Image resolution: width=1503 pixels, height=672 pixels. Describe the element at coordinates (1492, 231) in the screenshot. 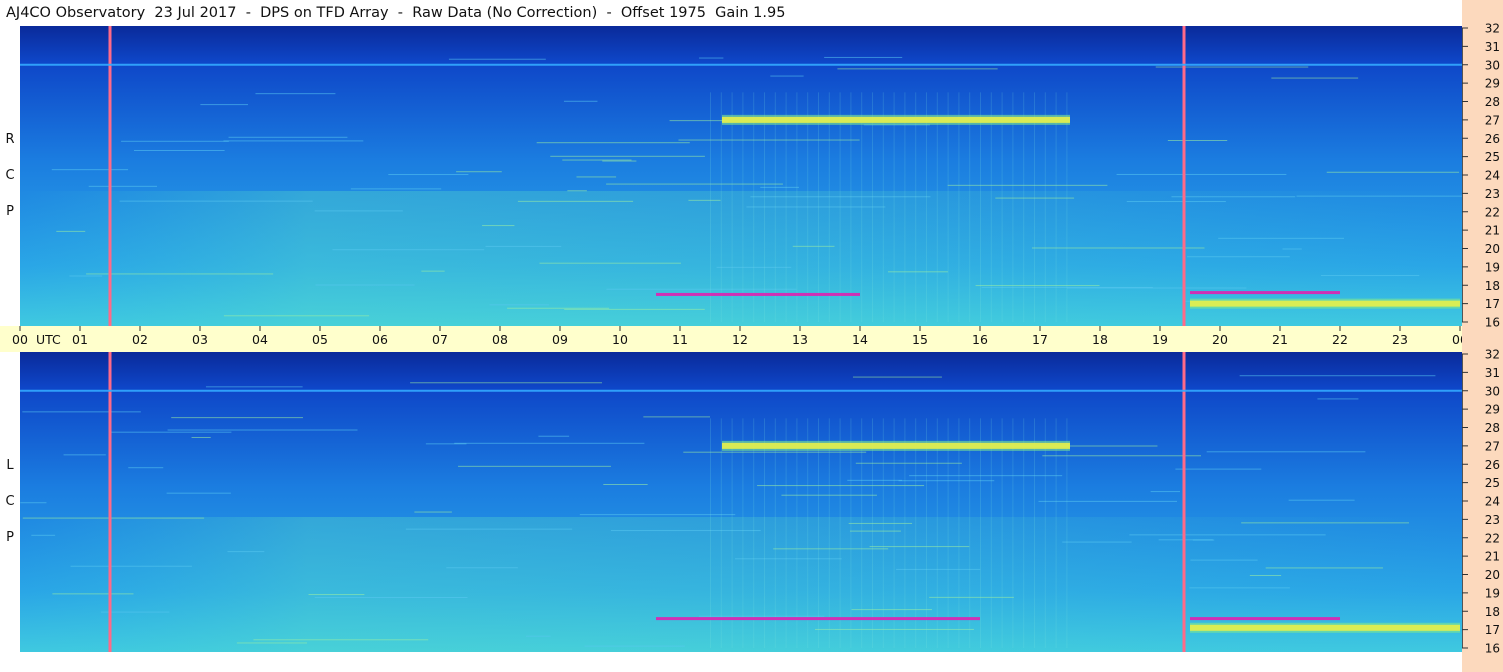

I see `freq-tick-label: 21` at that location.